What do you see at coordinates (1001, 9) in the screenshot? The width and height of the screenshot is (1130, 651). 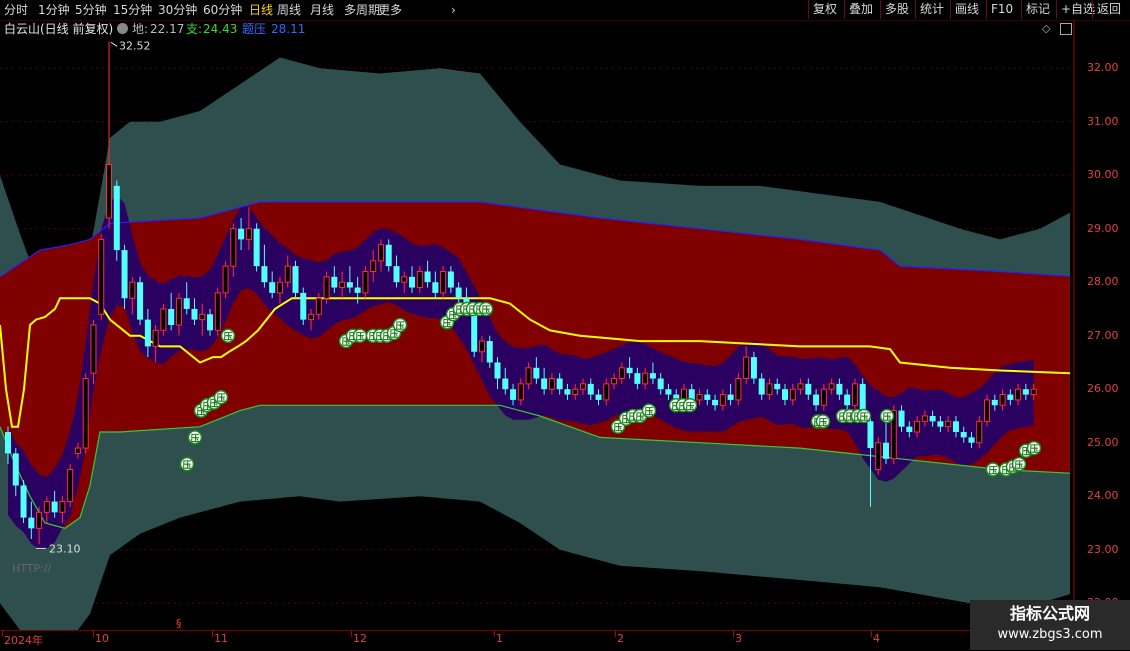 I see `toolbar-button-5: F10` at bounding box center [1001, 9].